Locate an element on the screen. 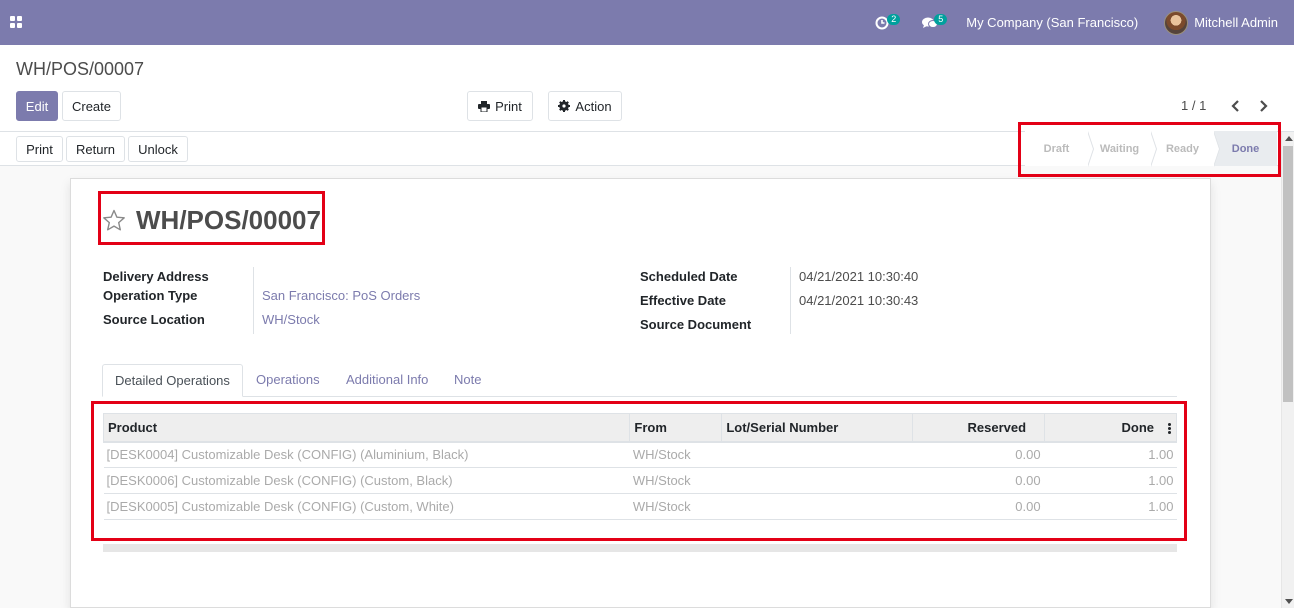 Image resolution: width=1294 pixels, height=608 pixels. left-fields-divider is located at coordinates (253, 300).